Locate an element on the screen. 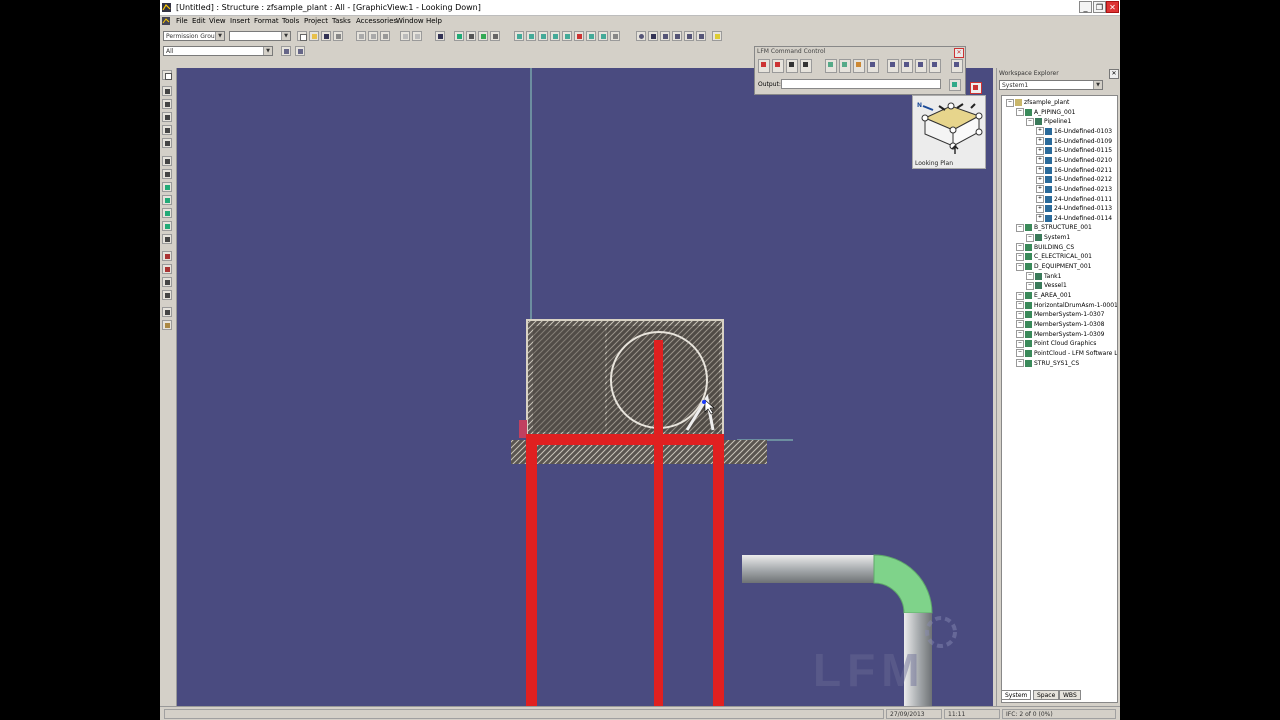 This screenshot has height=720, width=1280. tree-item: +16-Undefined-0212 is located at coordinates (1074, 179).